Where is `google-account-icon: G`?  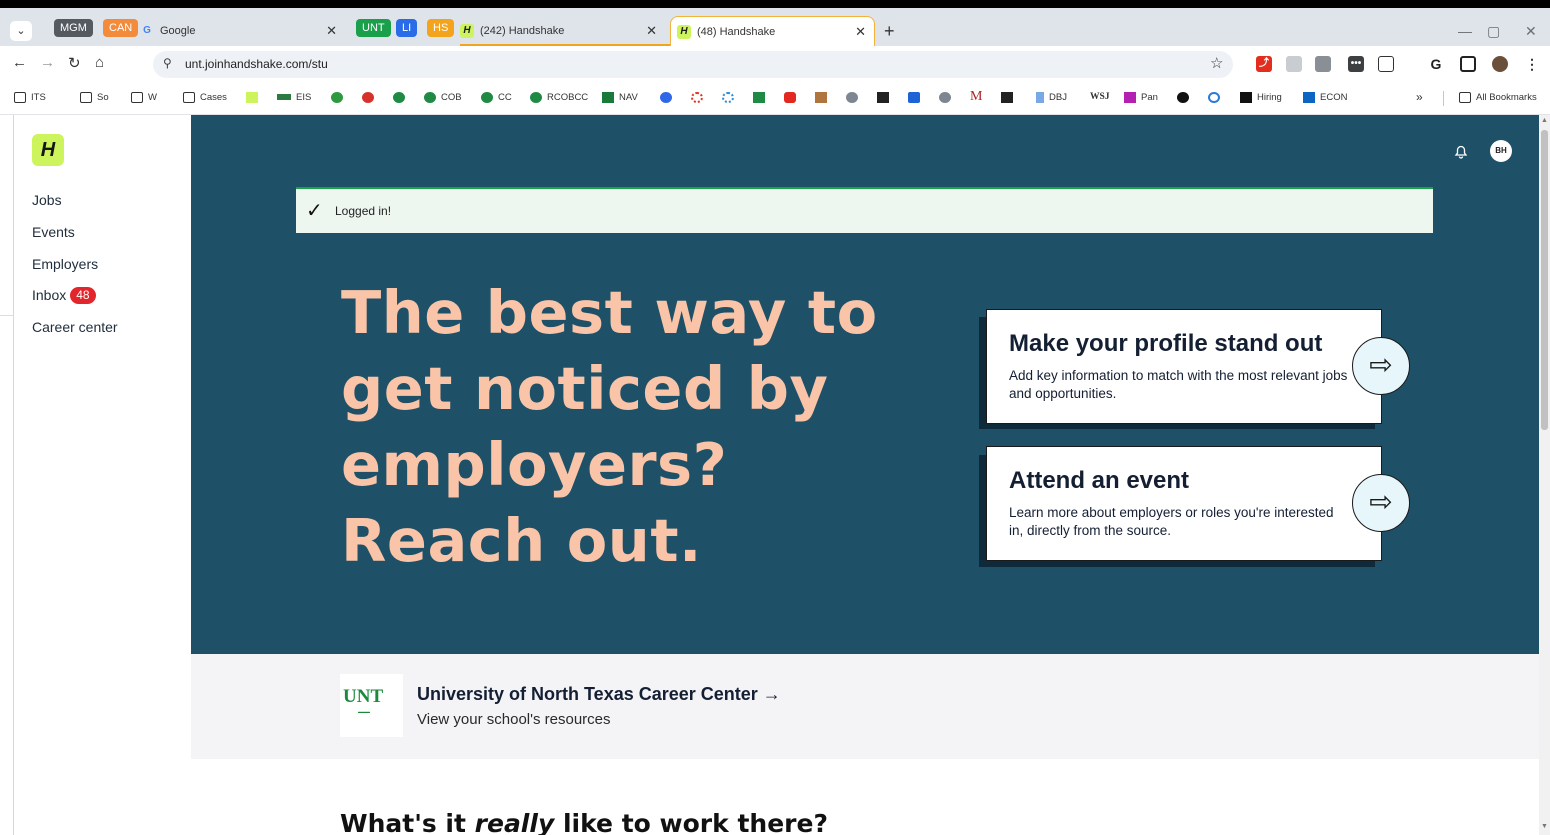
google-account-icon: G is located at coordinates (1436, 64).